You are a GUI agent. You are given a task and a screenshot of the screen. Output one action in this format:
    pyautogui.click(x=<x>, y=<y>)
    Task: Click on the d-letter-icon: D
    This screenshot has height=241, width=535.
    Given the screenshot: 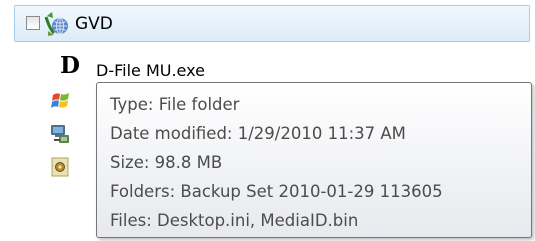 What is the action you would take?
    pyautogui.click(x=70, y=65)
    